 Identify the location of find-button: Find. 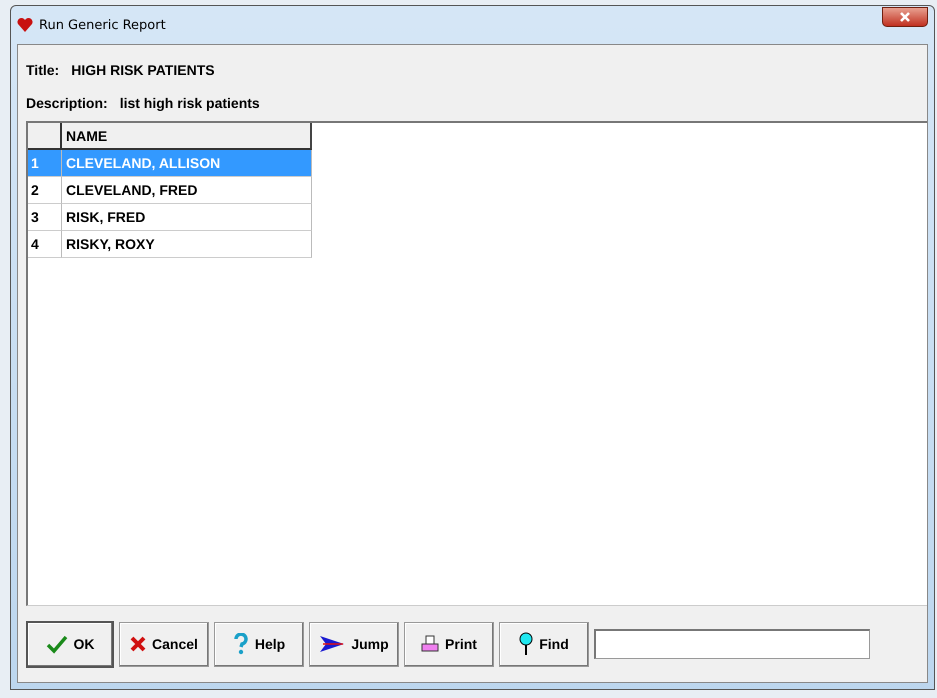
(544, 644).